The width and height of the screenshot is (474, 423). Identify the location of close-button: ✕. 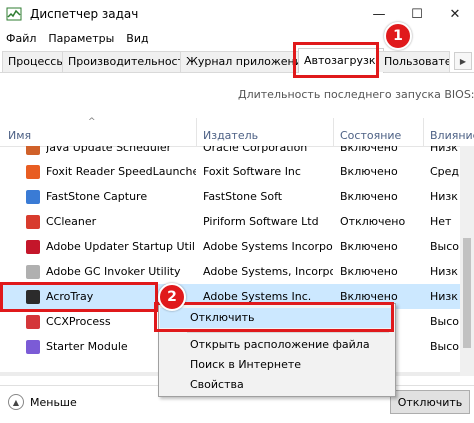
(455, 14).